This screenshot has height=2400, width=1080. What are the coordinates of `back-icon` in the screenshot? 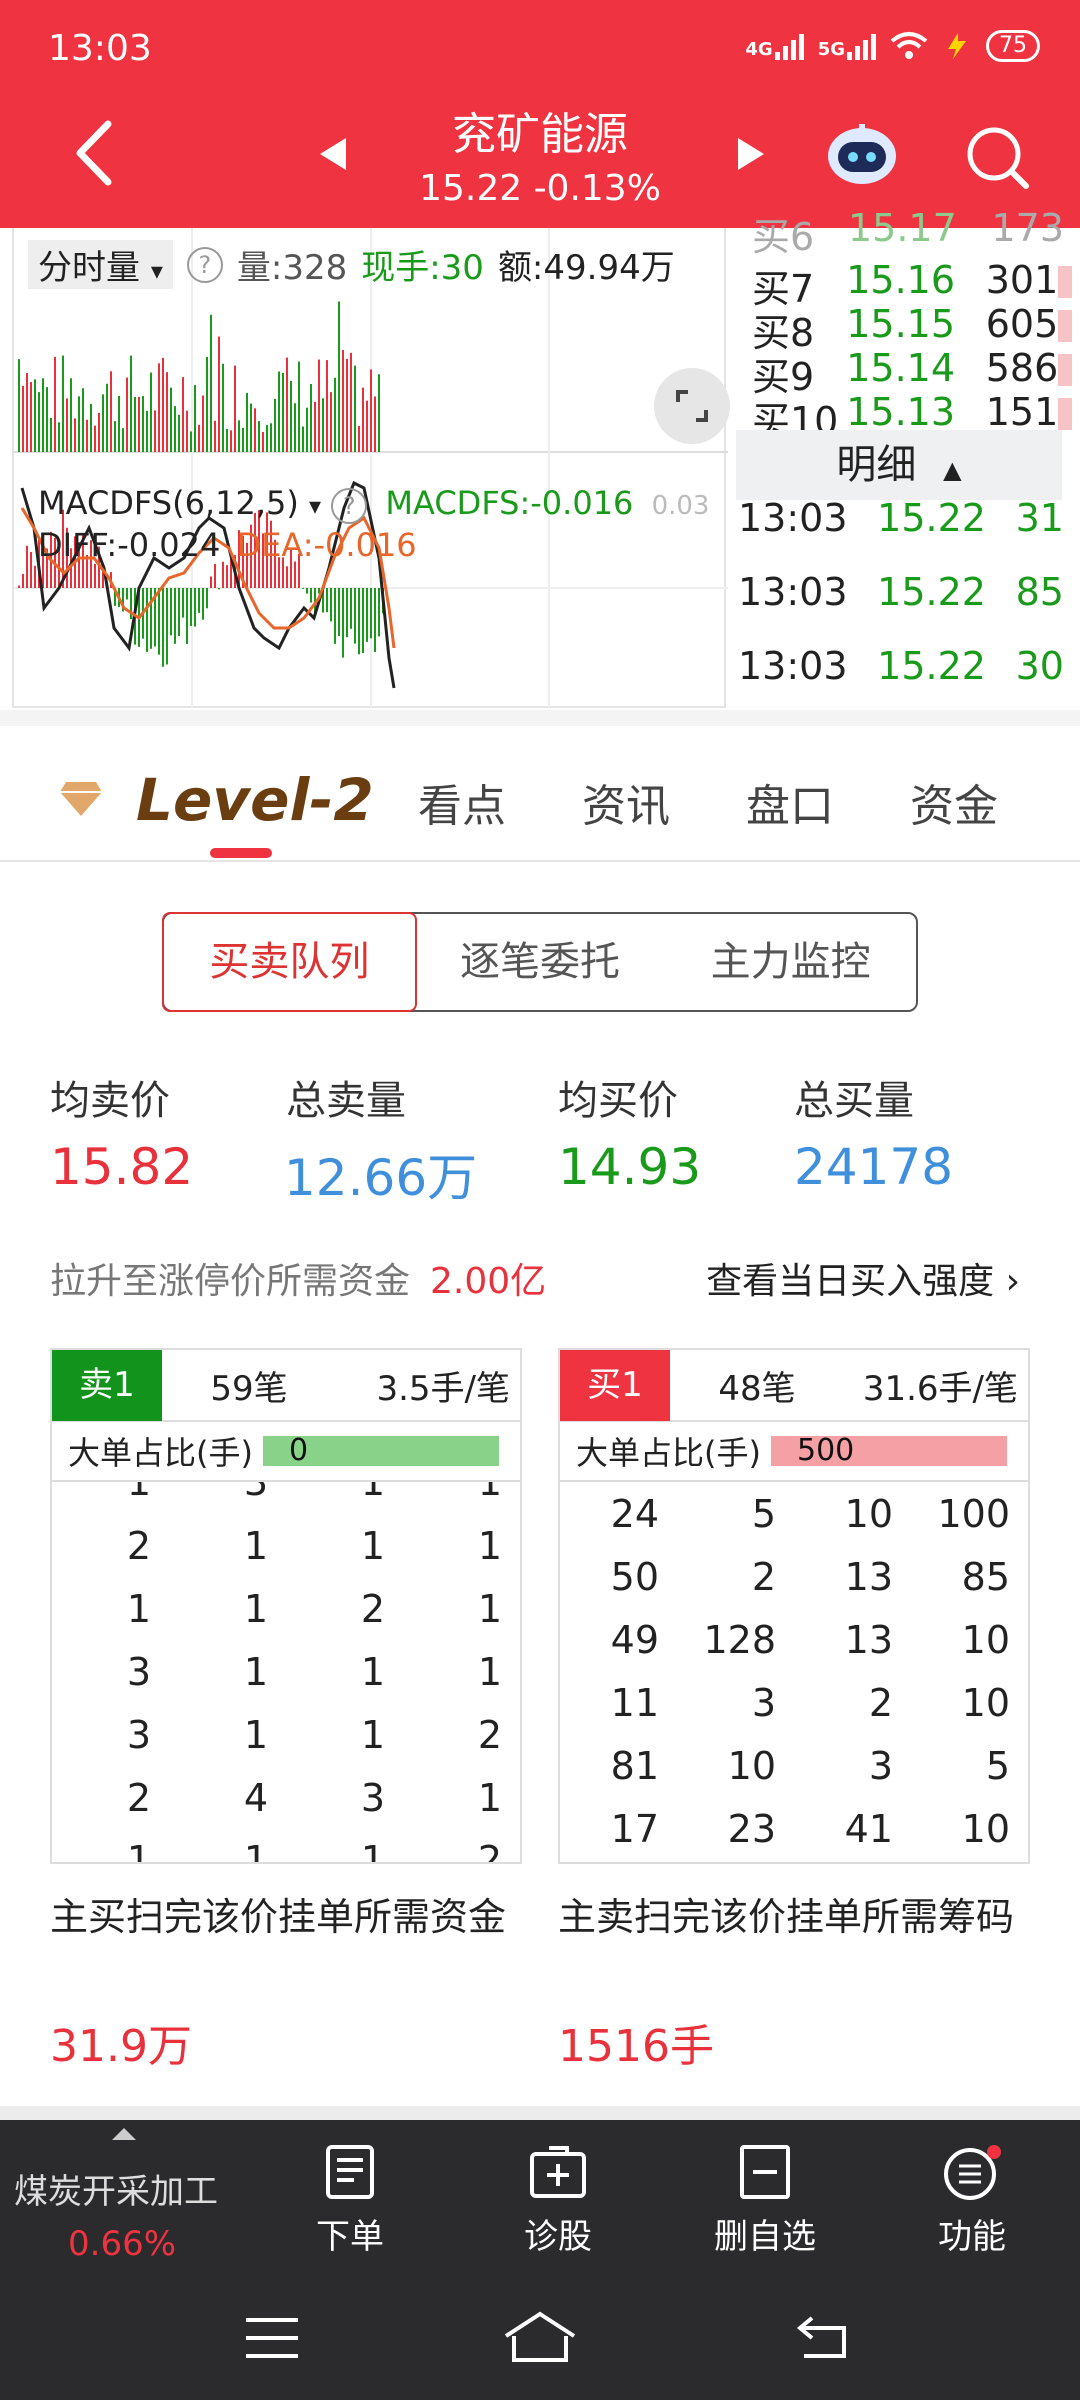 It's located at (824, 2337).